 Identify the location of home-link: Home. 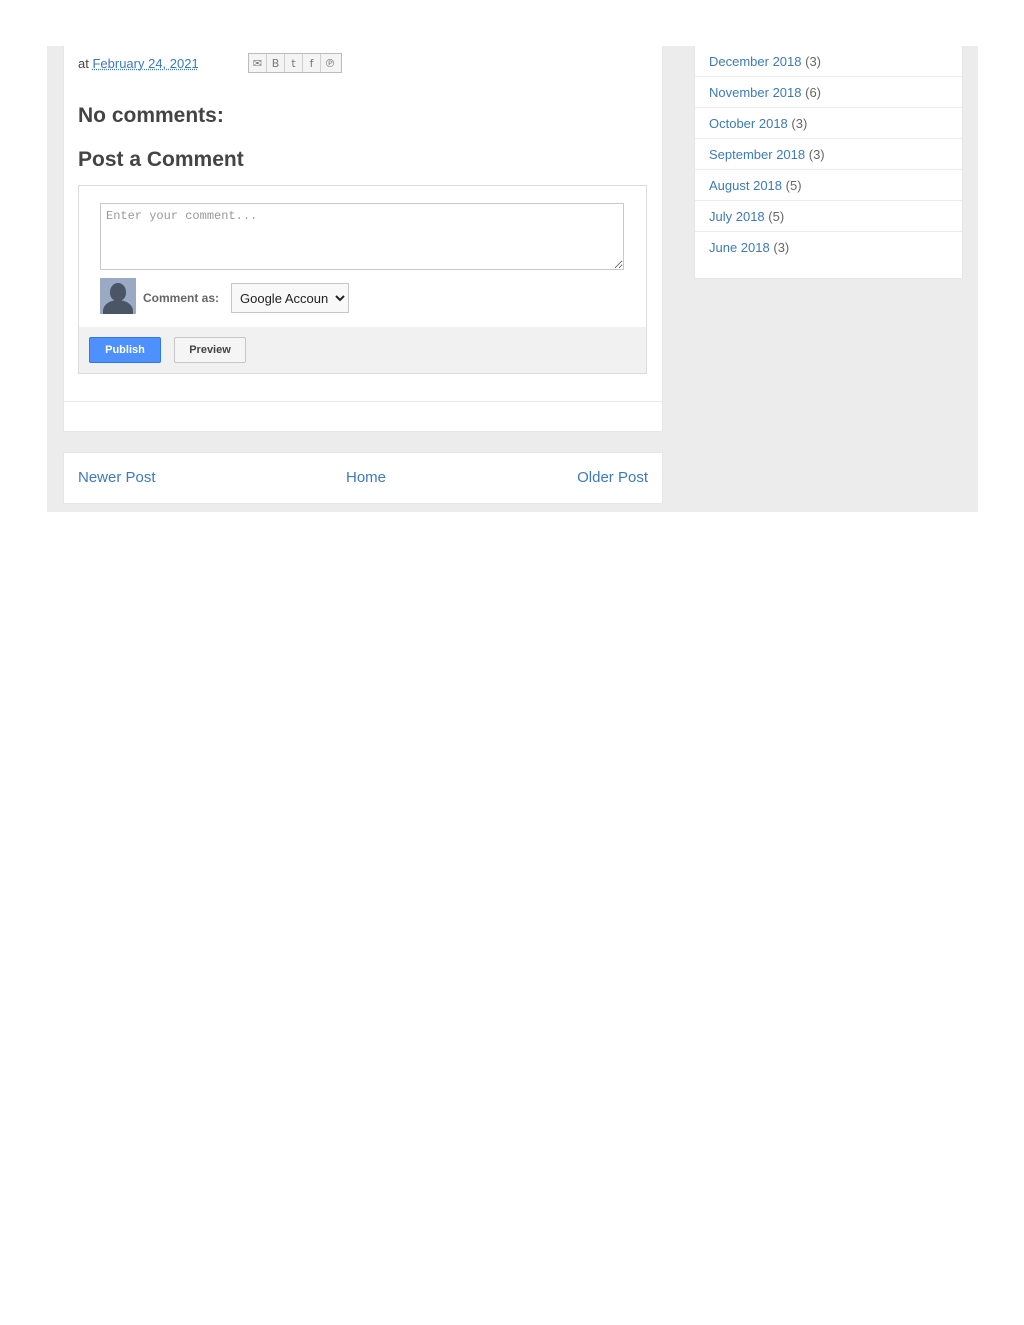
(366, 477).